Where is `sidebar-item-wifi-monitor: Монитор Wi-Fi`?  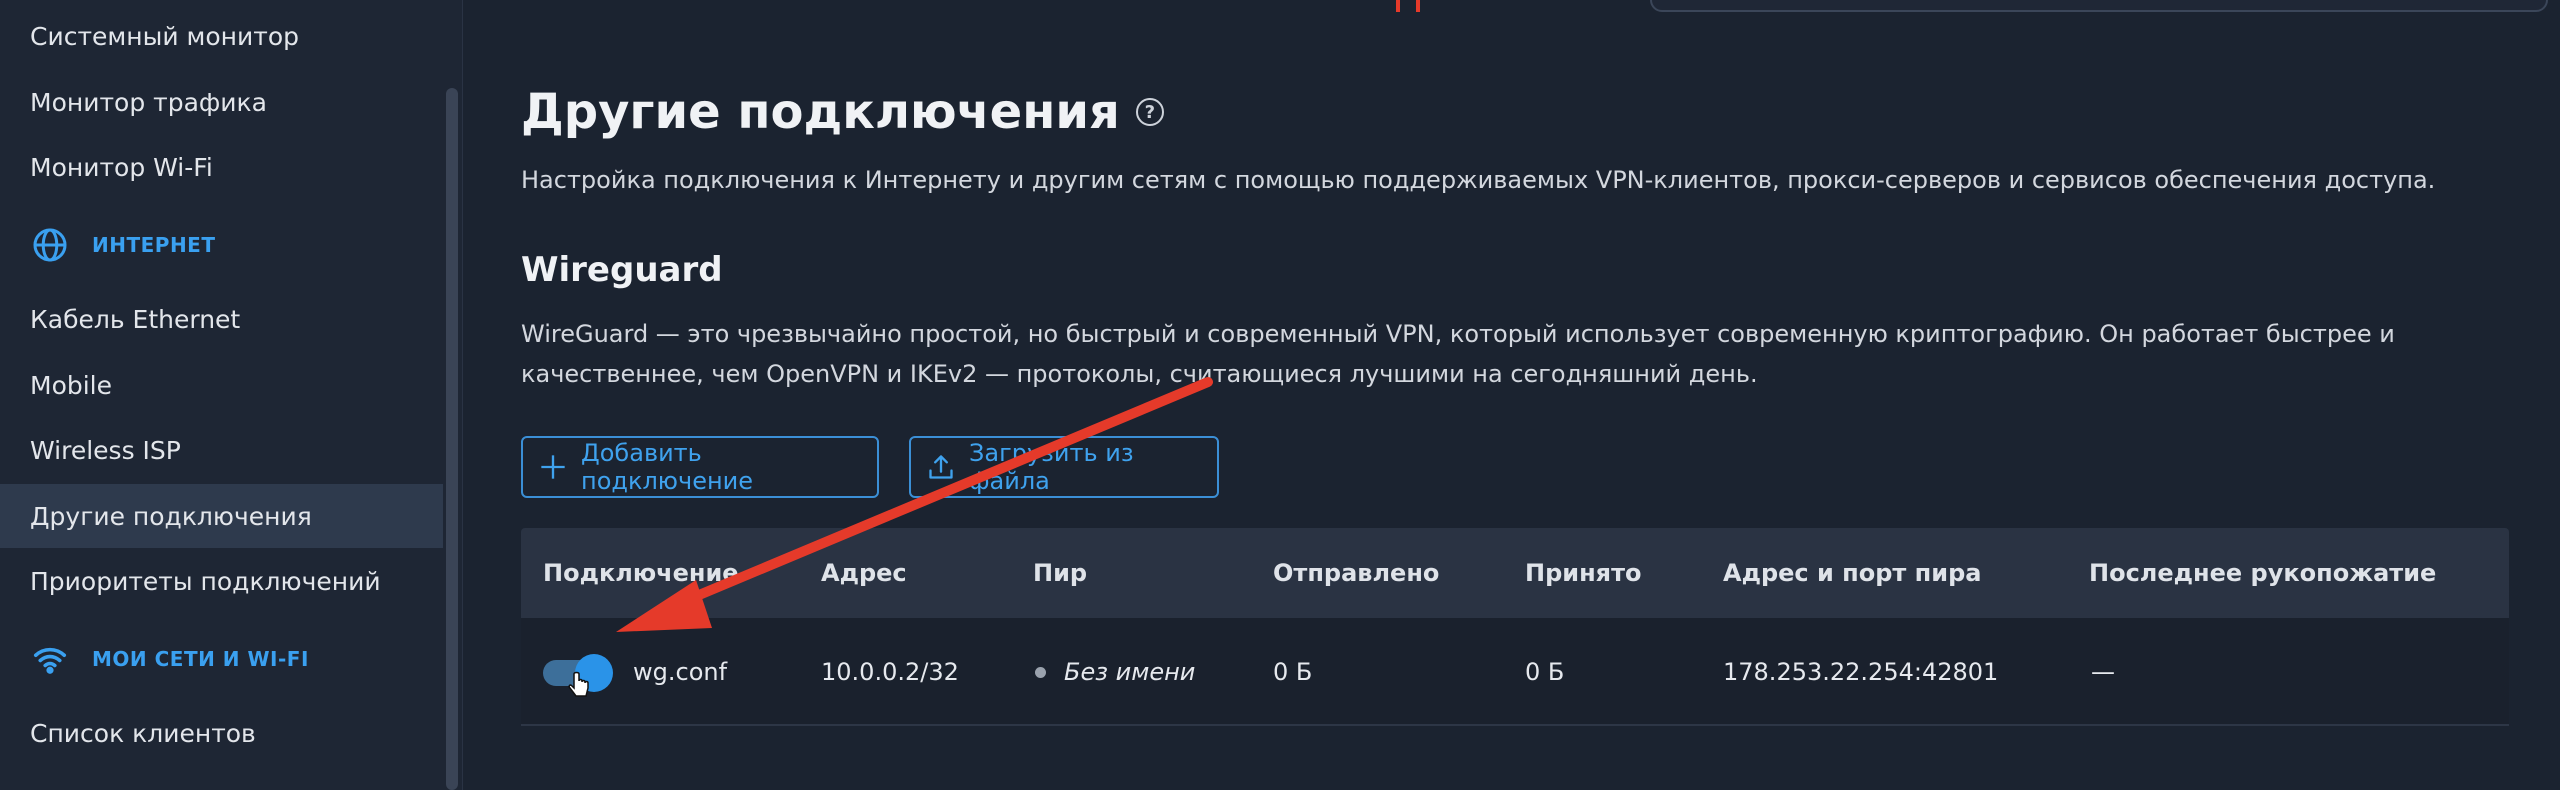 sidebar-item-wifi-monitor: Монитор Wi-Fi is located at coordinates (221, 167).